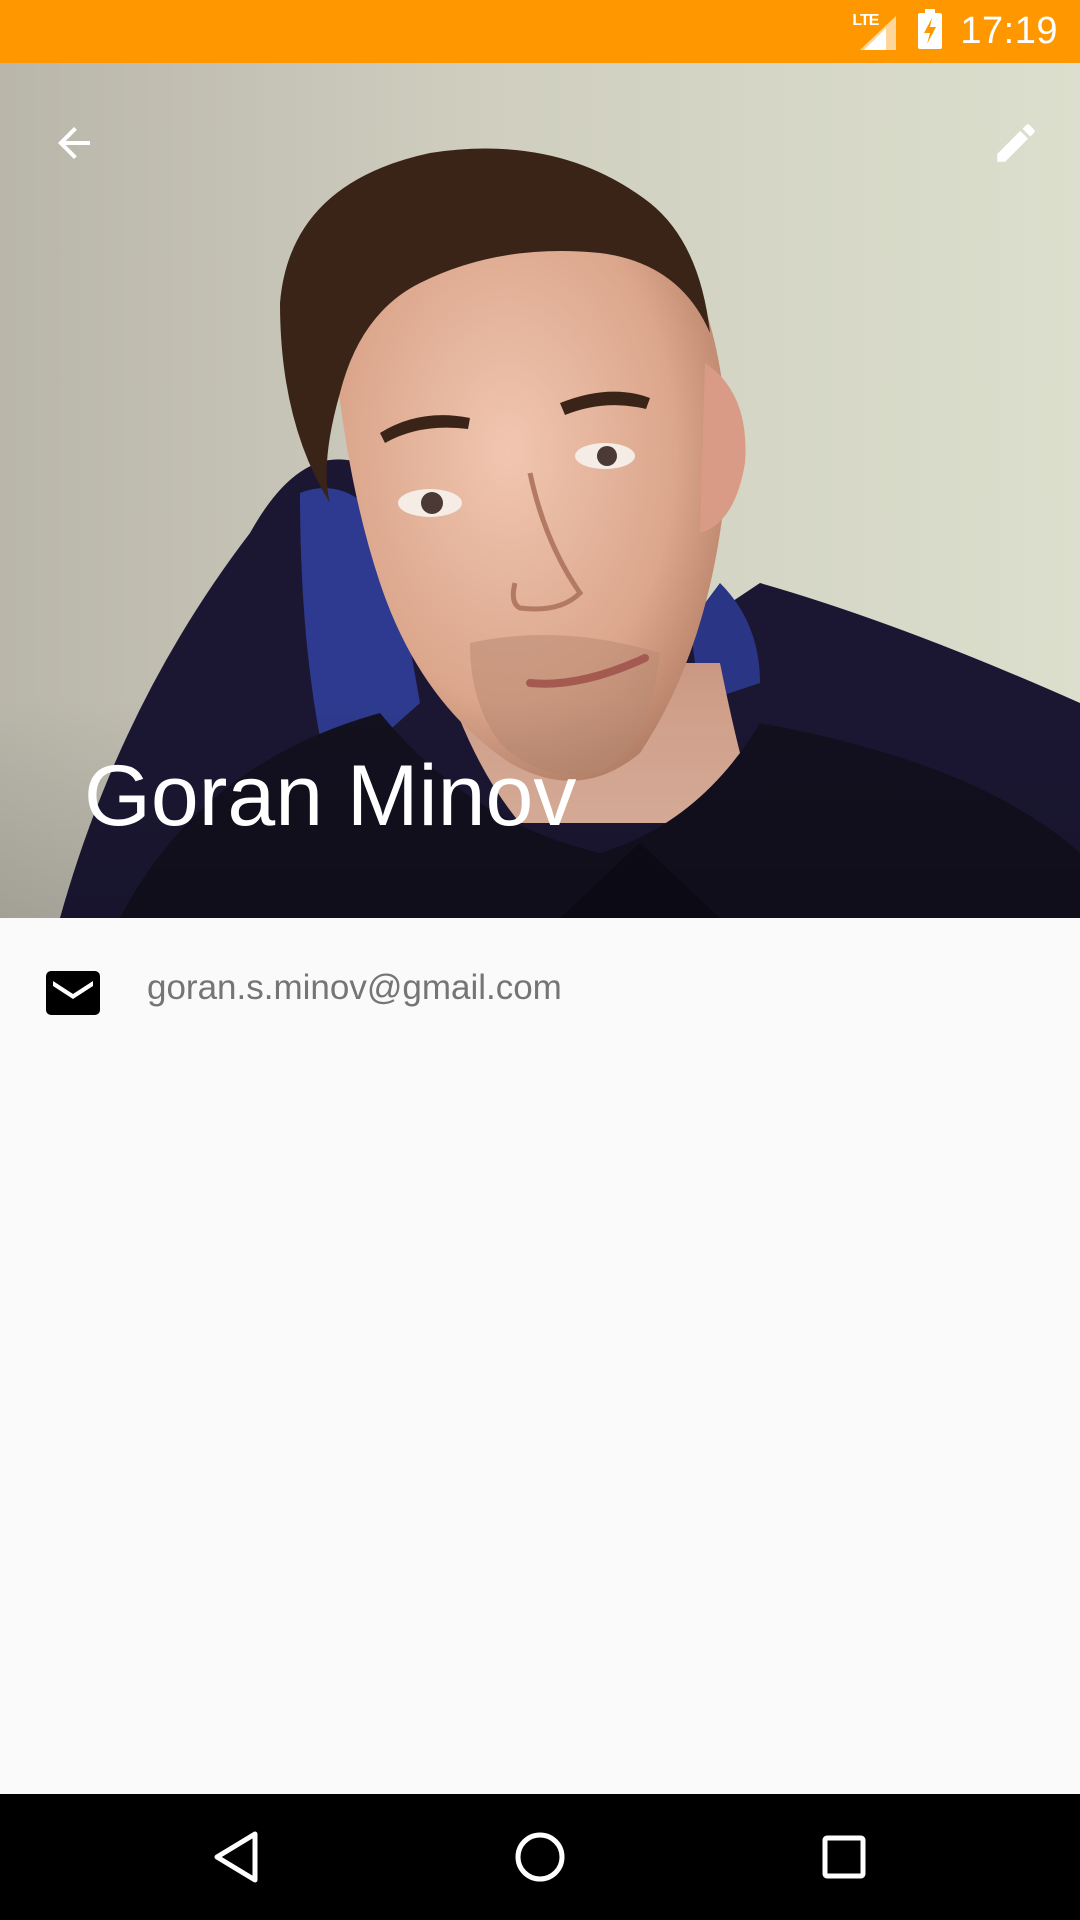 The width and height of the screenshot is (1080, 1920). I want to click on nav-recents-button, so click(844, 1857).